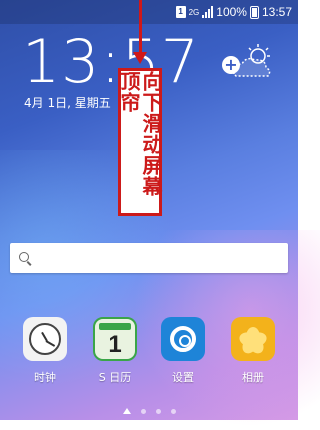  Describe the element at coordinates (126, 411) in the screenshot. I see `home-page-icon` at that location.